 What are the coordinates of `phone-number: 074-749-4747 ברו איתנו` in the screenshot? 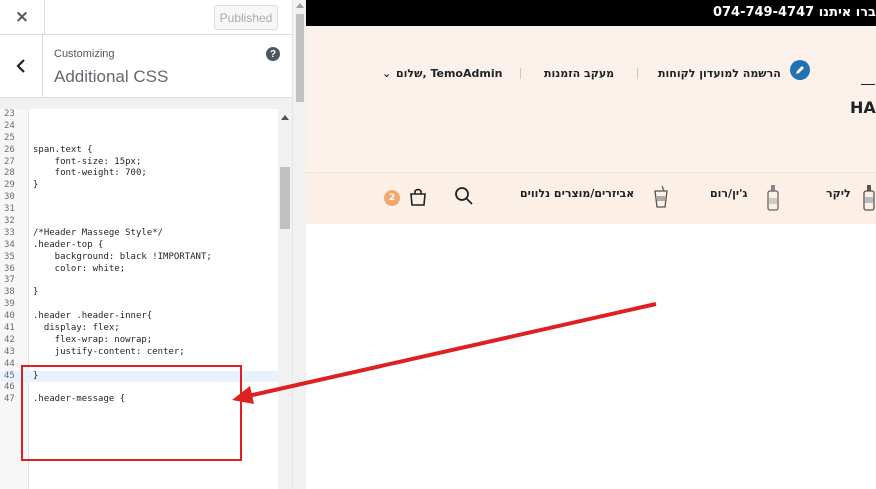 It's located at (794, 12).